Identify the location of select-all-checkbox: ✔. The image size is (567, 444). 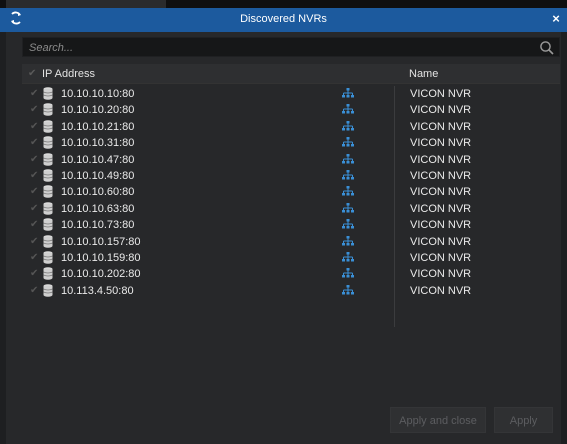
(32, 73).